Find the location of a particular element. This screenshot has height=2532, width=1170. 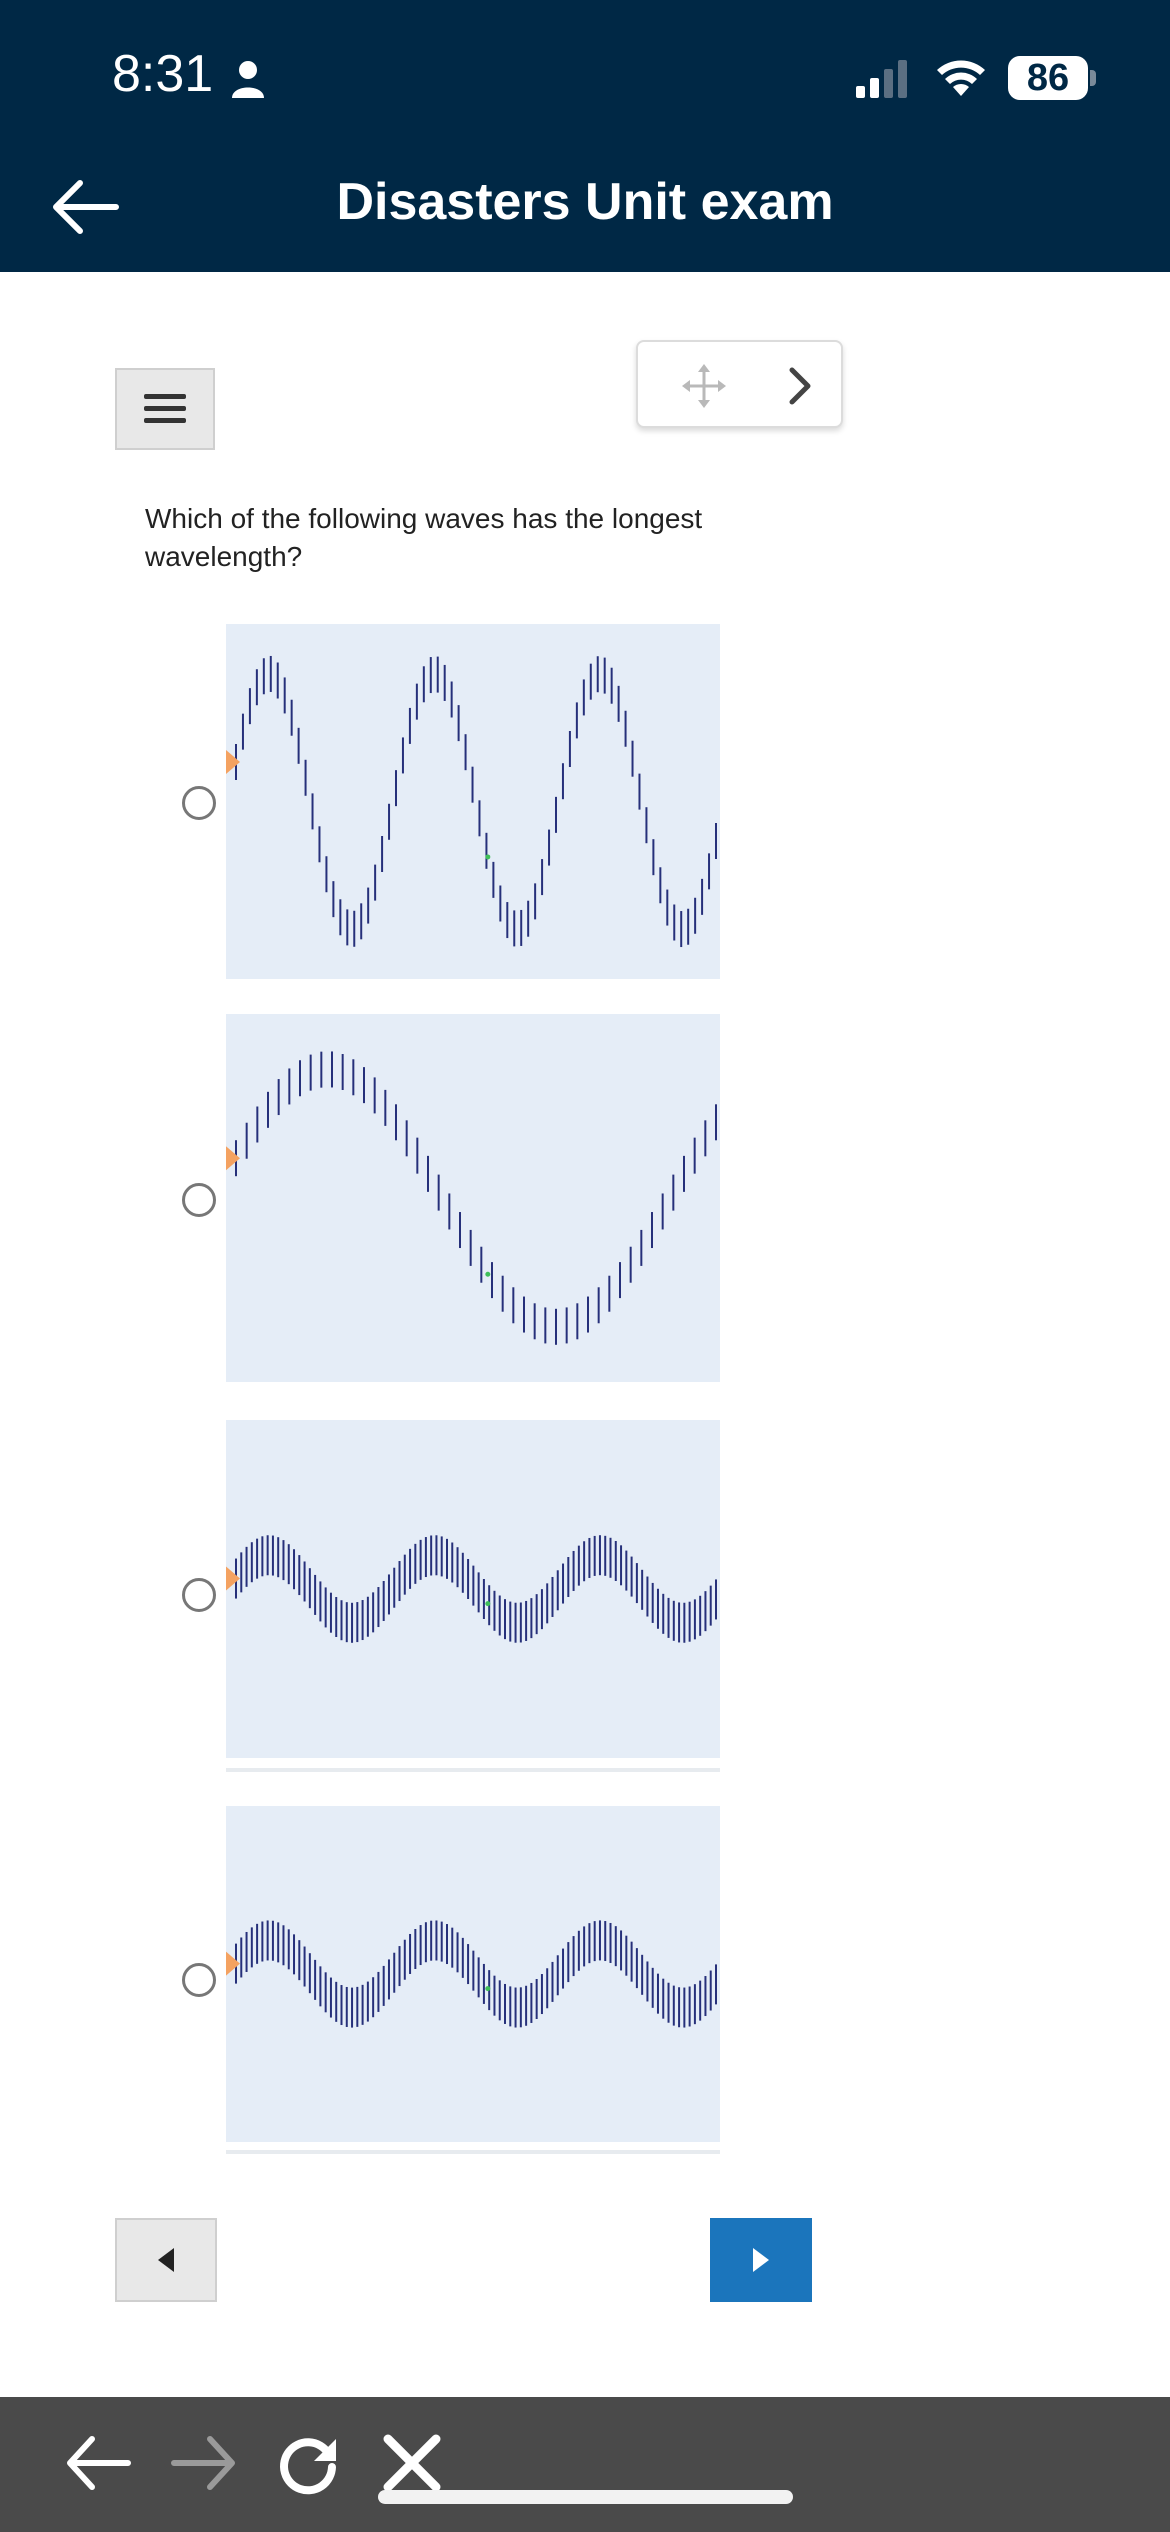

move-icon is located at coordinates (704, 386).